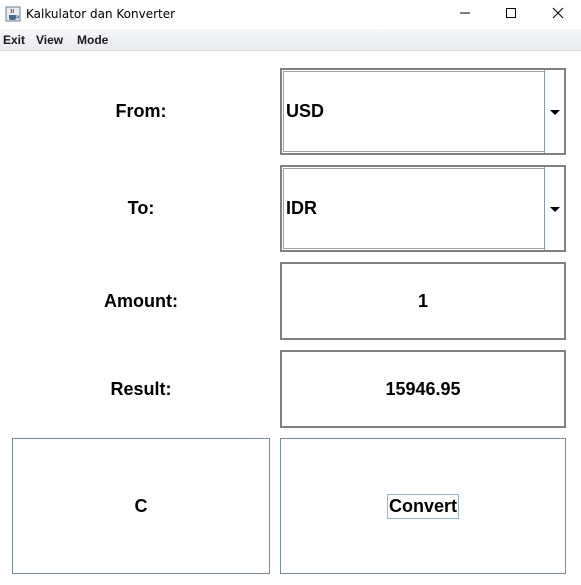 The height and width of the screenshot is (585, 581). What do you see at coordinates (14, 40) in the screenshot?
I see `menu-exit: Exit` at bounding box center [14, 40].